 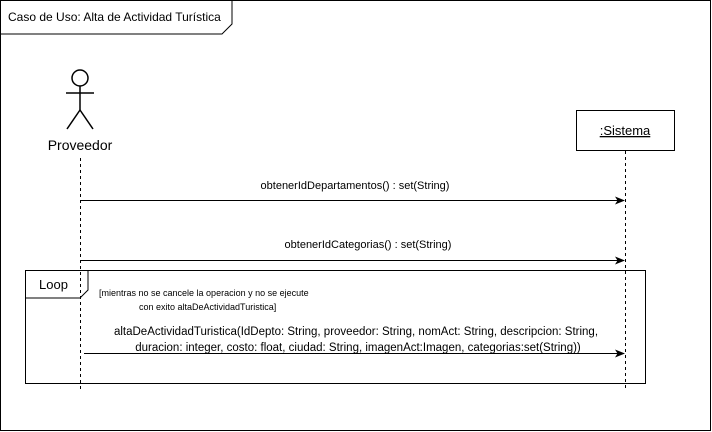 I want to click on actor-label: Proveedor, so click(x=80, y=145).